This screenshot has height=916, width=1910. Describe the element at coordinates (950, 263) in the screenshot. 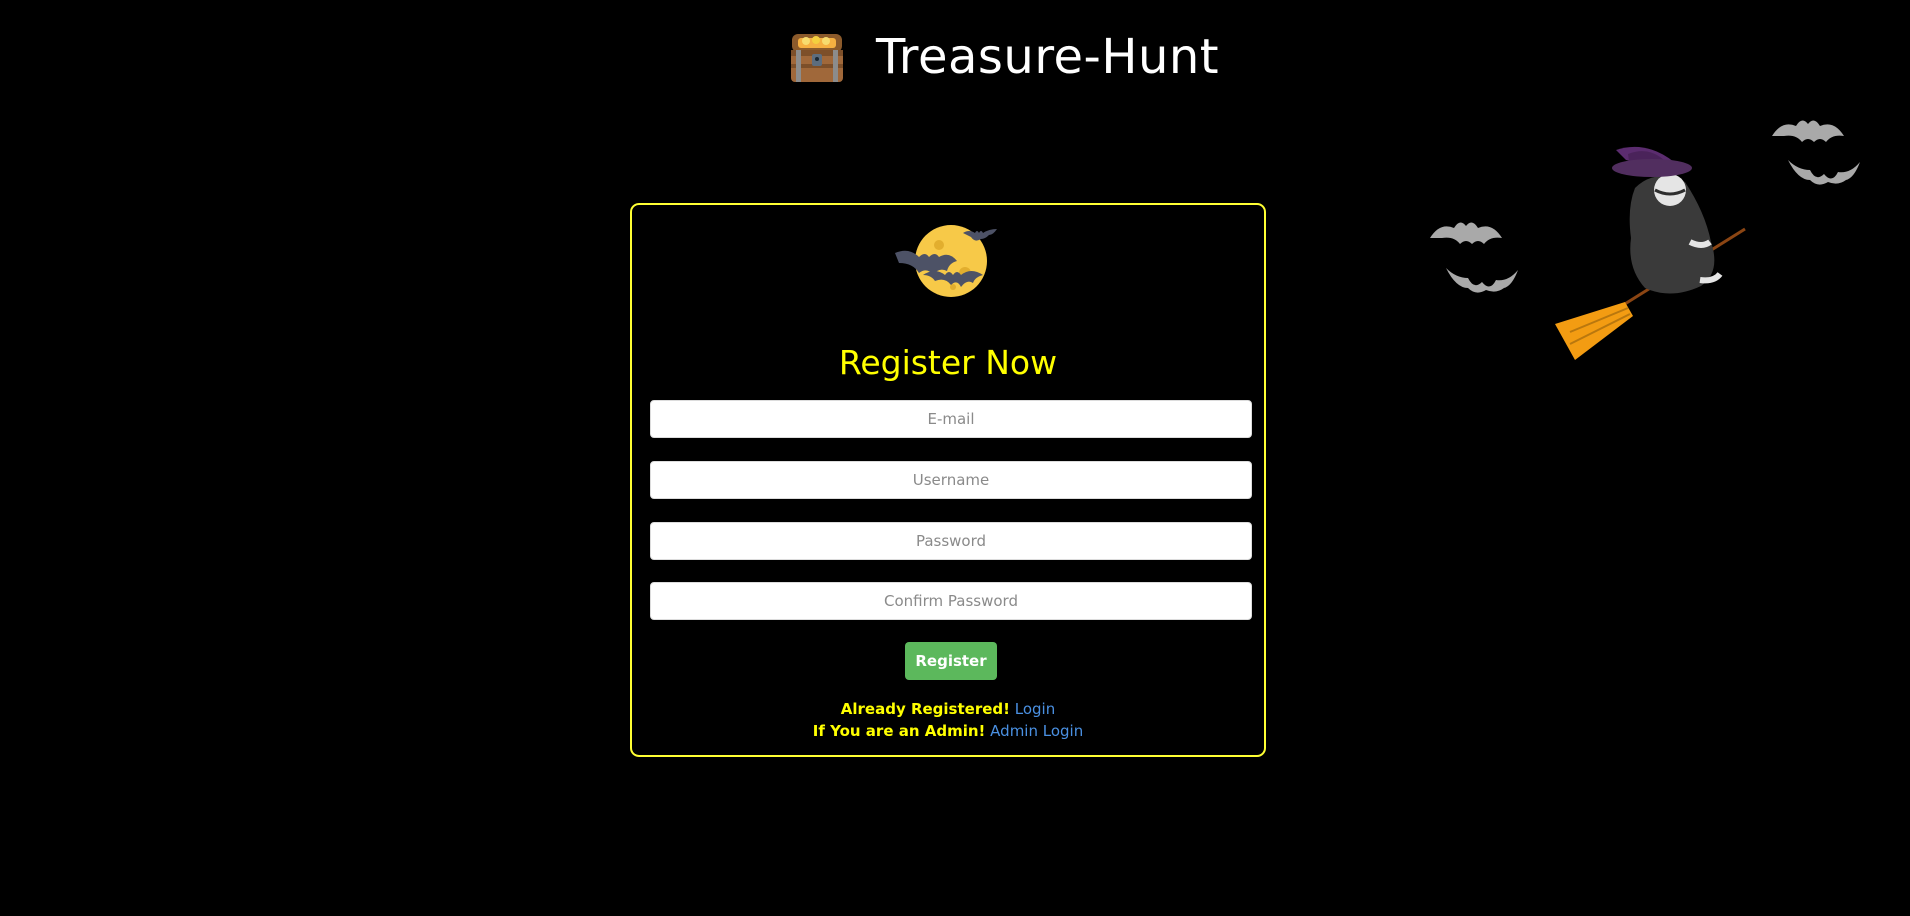

I see `moon-with-bats-icon` at that location.